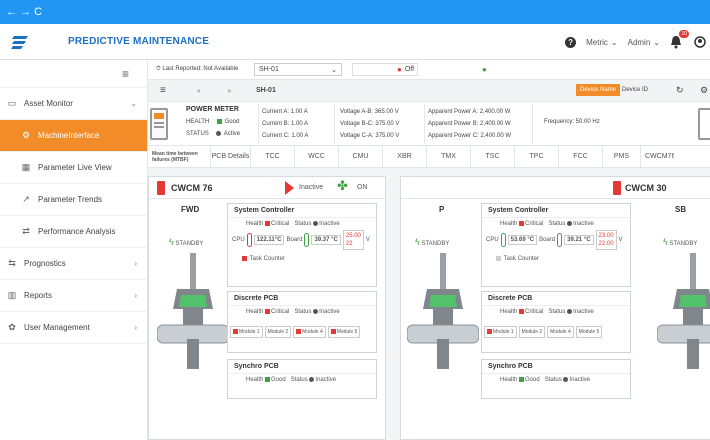 Image resolution: width=710 pixels, height=440 pixels. I want to click on notification-badge: 10, so click(684, 34).